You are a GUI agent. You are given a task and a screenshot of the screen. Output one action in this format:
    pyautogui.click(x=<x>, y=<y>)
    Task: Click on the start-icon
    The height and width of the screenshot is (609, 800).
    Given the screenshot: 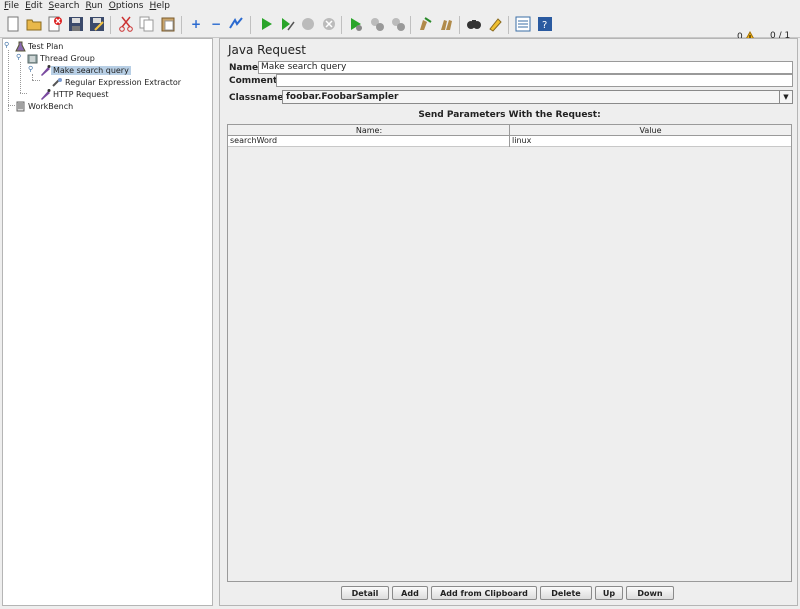 What is the action you would take?
    pyautogui.click(x=266, y=24)
    